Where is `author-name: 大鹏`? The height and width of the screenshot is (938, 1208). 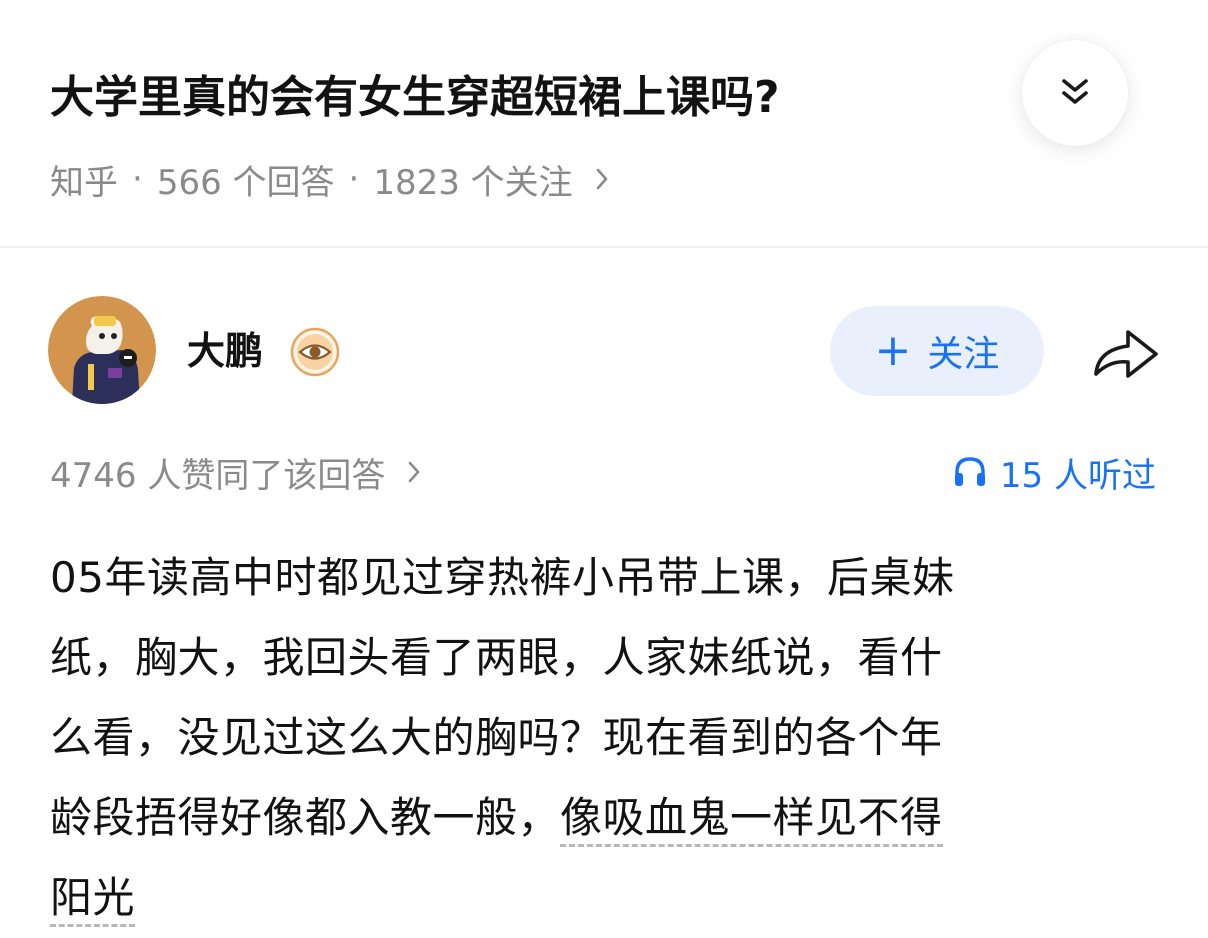
author-name: 大鹏 is located at coordinates (225, 351).